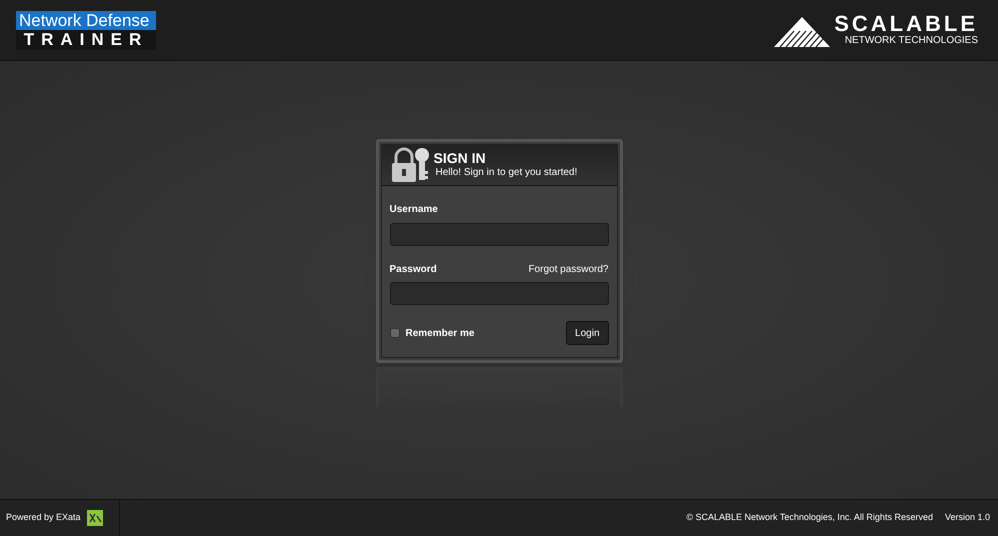 The height and width of the screenshot is (536, 998). I want to click on login-button: Login, so click(587, 333).